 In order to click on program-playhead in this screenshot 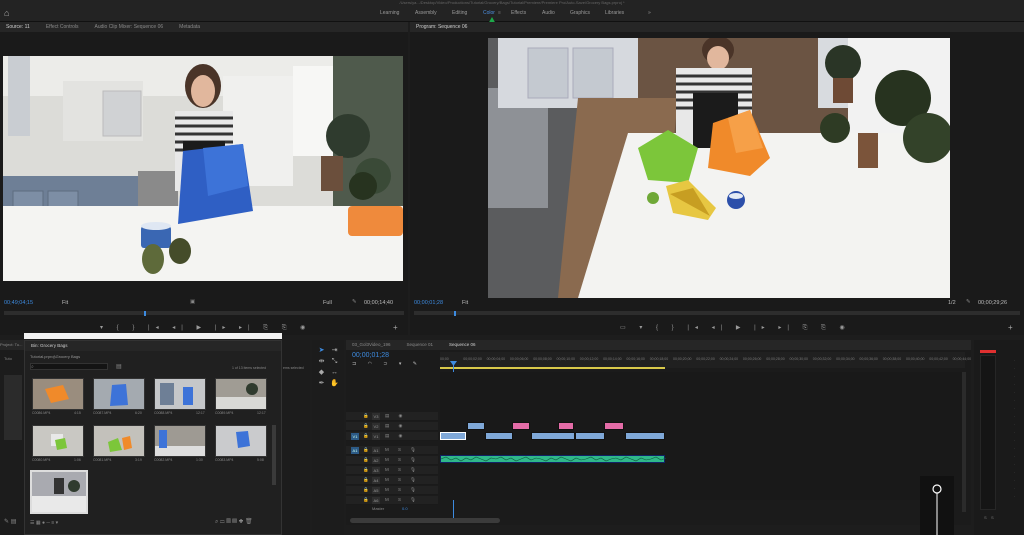, I will do `click(455, 313)`.